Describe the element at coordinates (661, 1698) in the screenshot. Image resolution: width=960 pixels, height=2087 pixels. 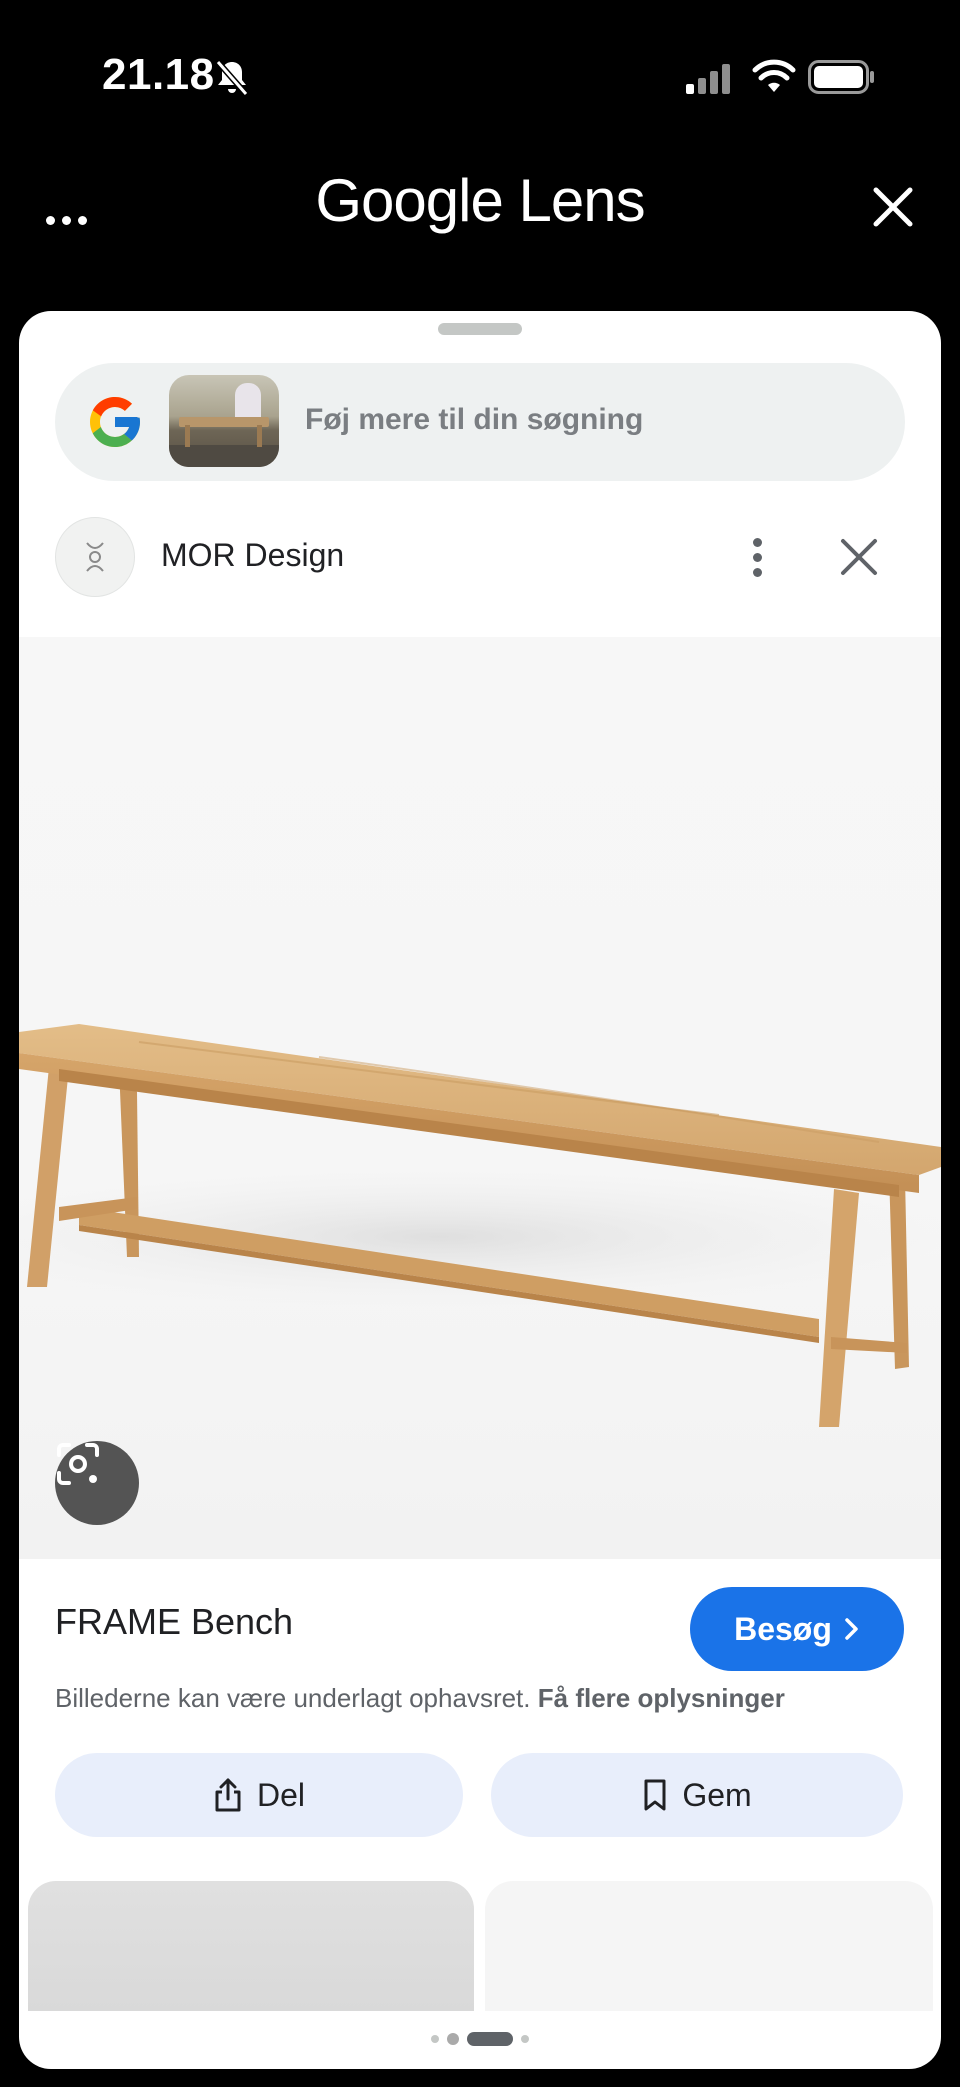
I see `more-info-link: Få flere oplysninger` at that location.